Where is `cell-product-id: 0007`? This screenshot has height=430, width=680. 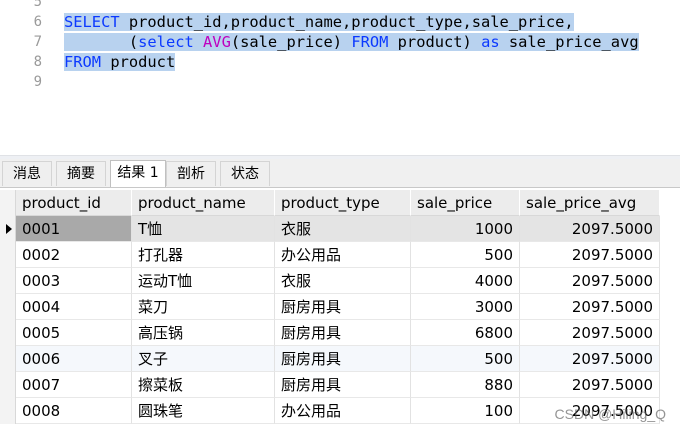 cell-product-id: 0007 is located at coordinates (74, 385).